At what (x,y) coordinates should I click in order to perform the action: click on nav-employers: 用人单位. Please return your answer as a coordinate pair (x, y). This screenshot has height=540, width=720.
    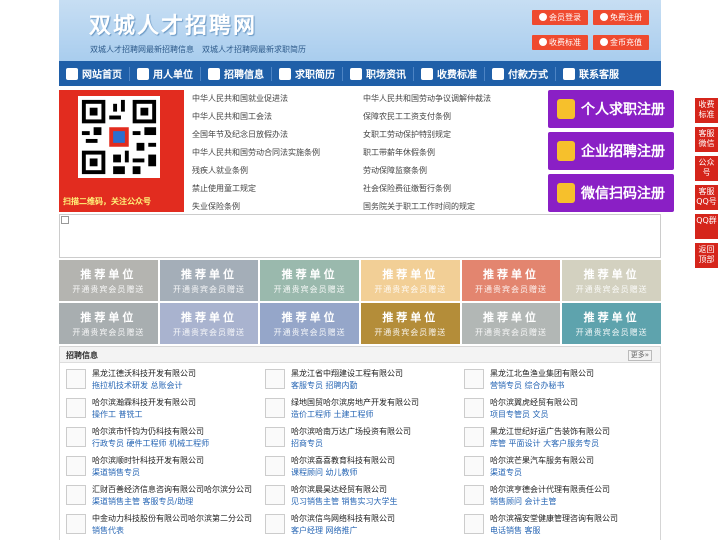
    Looking at the image, I should click on (165, 73).